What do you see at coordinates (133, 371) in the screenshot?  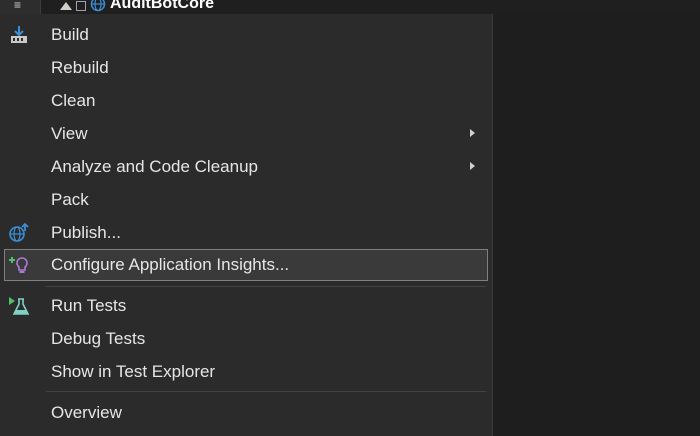 I see `menu-item-label: Show in Test Explorer` at bounding box center [133, 371].